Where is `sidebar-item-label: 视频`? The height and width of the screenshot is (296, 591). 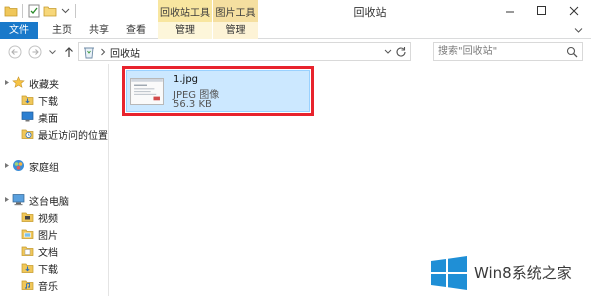
sidebar-item-label: 视频 is located at coordinates (48, 219).